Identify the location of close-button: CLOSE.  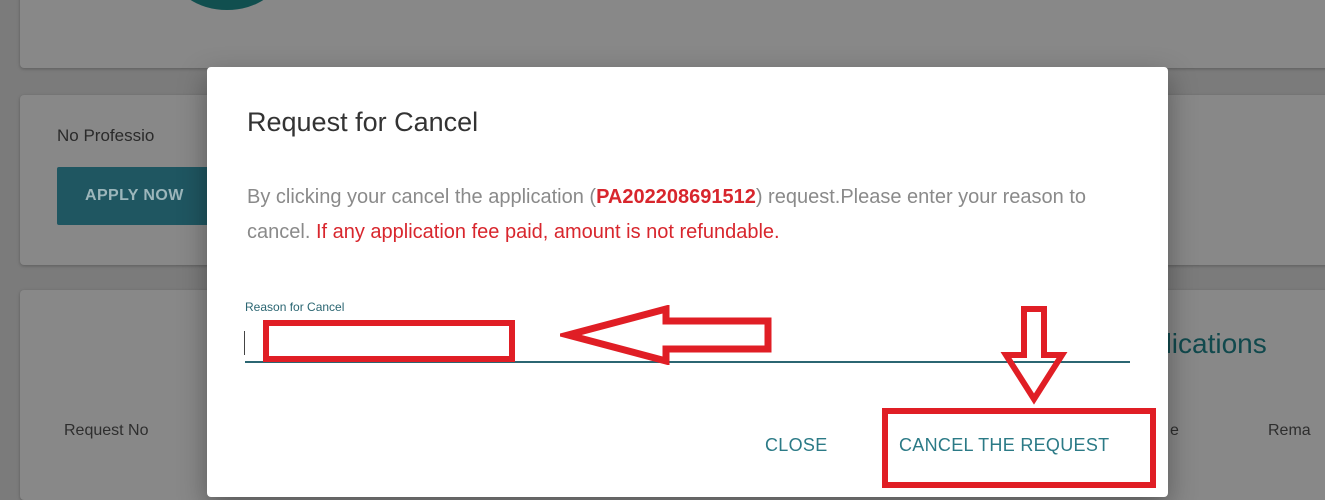
(796, 445).